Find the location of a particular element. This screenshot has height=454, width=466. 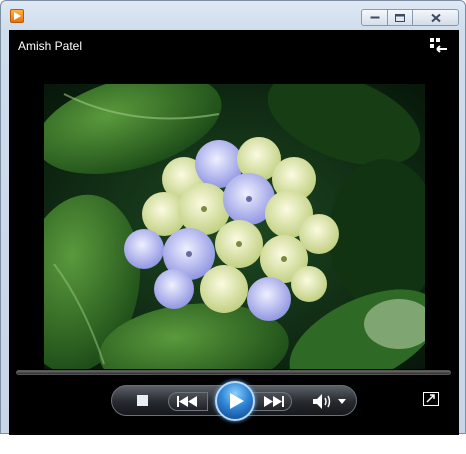

next-icon is located at coordinates (274, 401).